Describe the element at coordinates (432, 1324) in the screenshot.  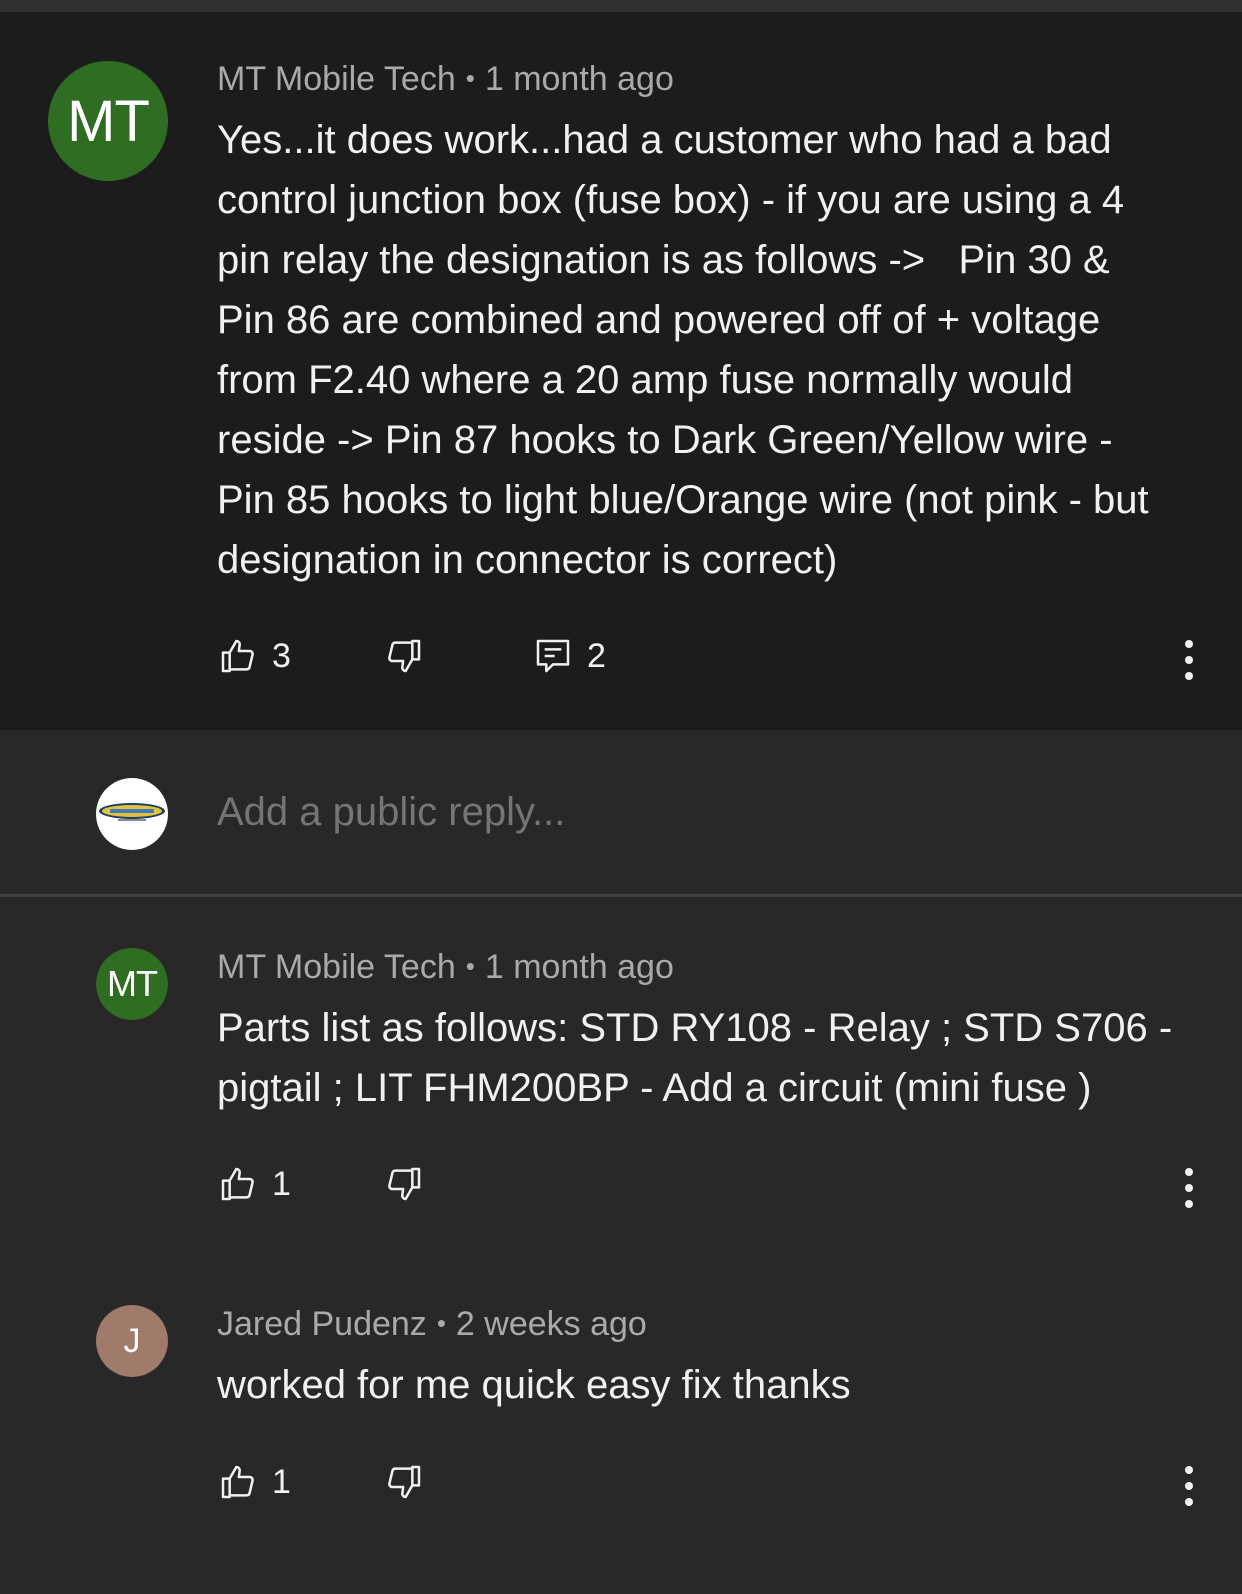
I see `comment-meta: Jared Pudenz • 2 weeks ago` at that location.